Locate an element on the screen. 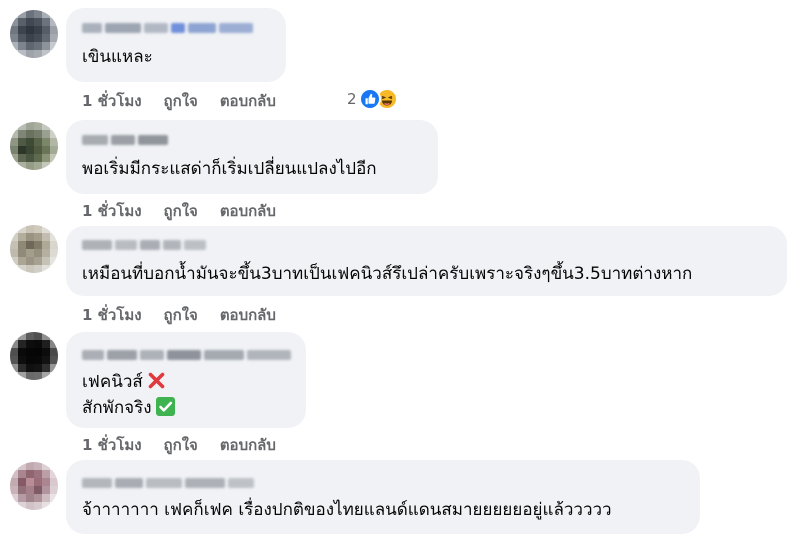 The height and width of the screenshot is (540, 793). like-reaction-icon is located at coordinates (369, 99).